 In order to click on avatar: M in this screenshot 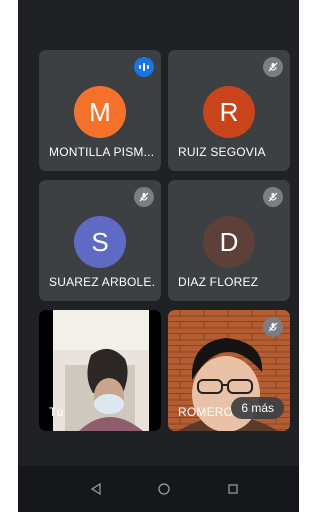, I will do `click(100, 112)`.